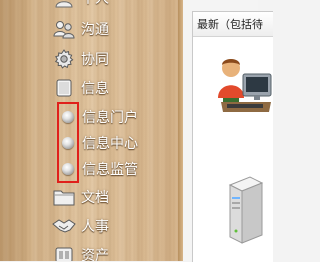 Image resolution: width=320 pixels, height=262 pixels. Describe the element at coordinates (80, 88) in the screenshot. I see `sidebar-item-information: 信息` at that location.